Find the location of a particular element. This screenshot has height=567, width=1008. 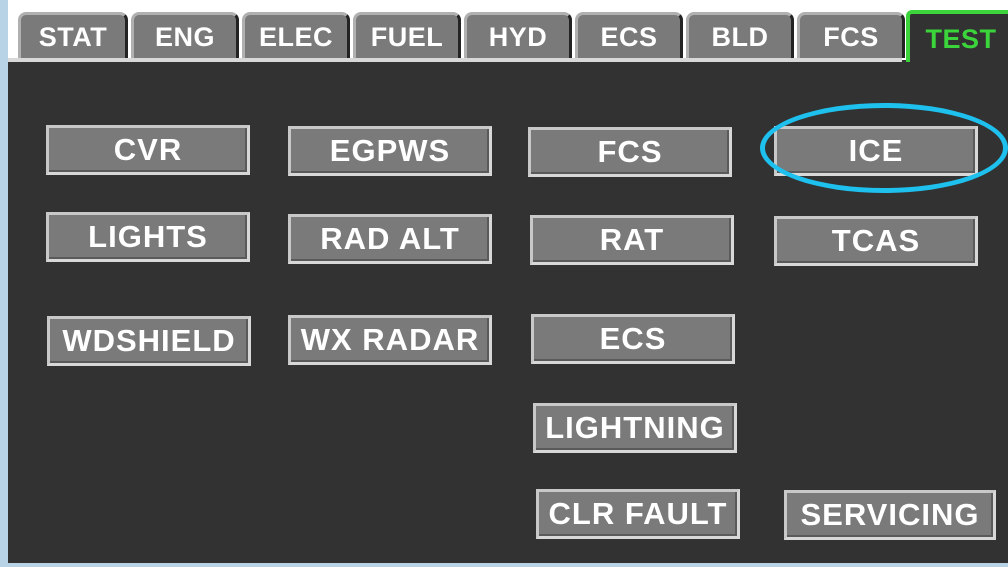

fcs-test-button: FCS is located at coordinates (630, 152).